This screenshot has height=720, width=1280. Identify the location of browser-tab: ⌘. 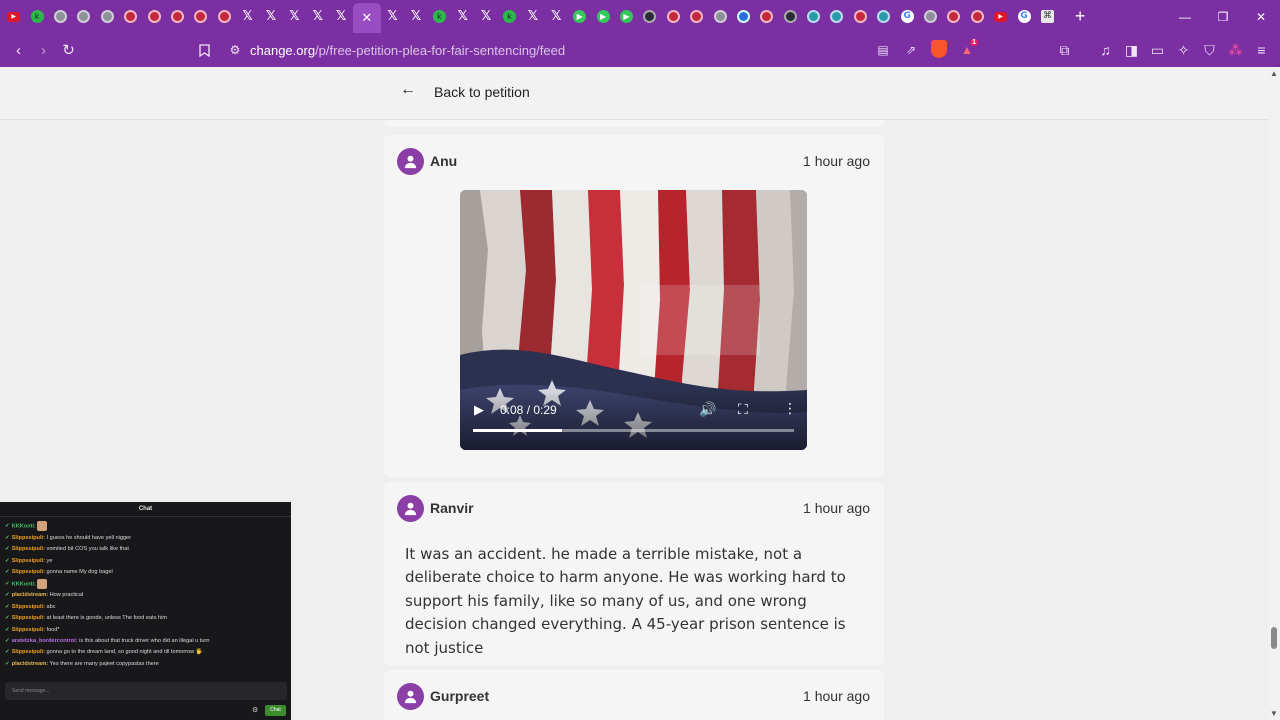
(1047, 16).